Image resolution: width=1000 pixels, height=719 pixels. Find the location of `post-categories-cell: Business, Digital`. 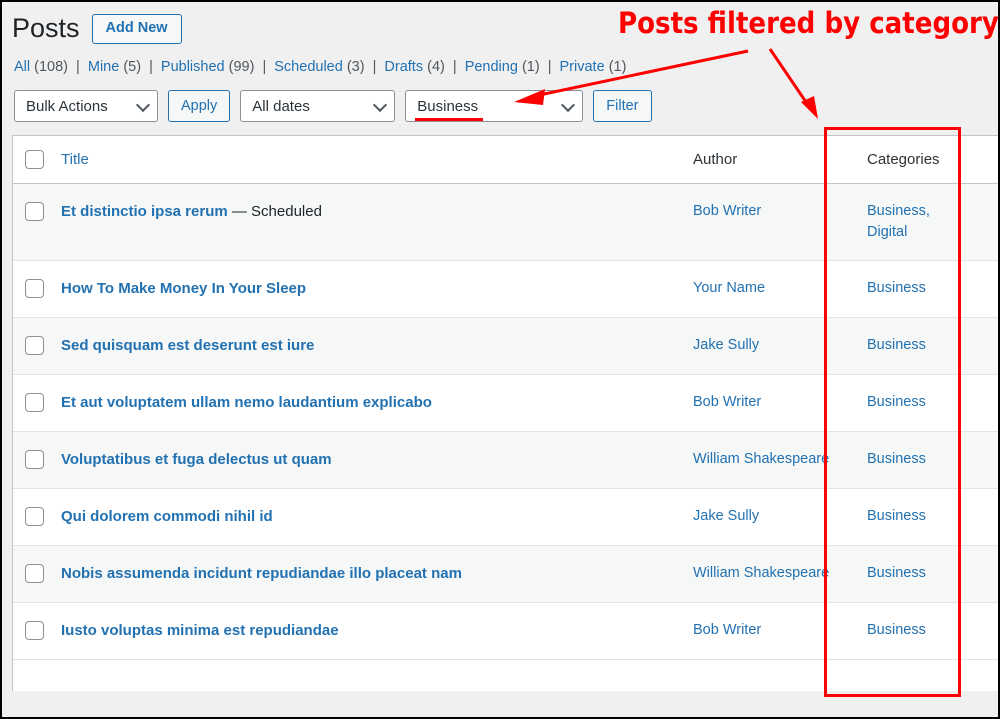

post-categories-cell: Business, Digital is located at coordinates (905, 222).